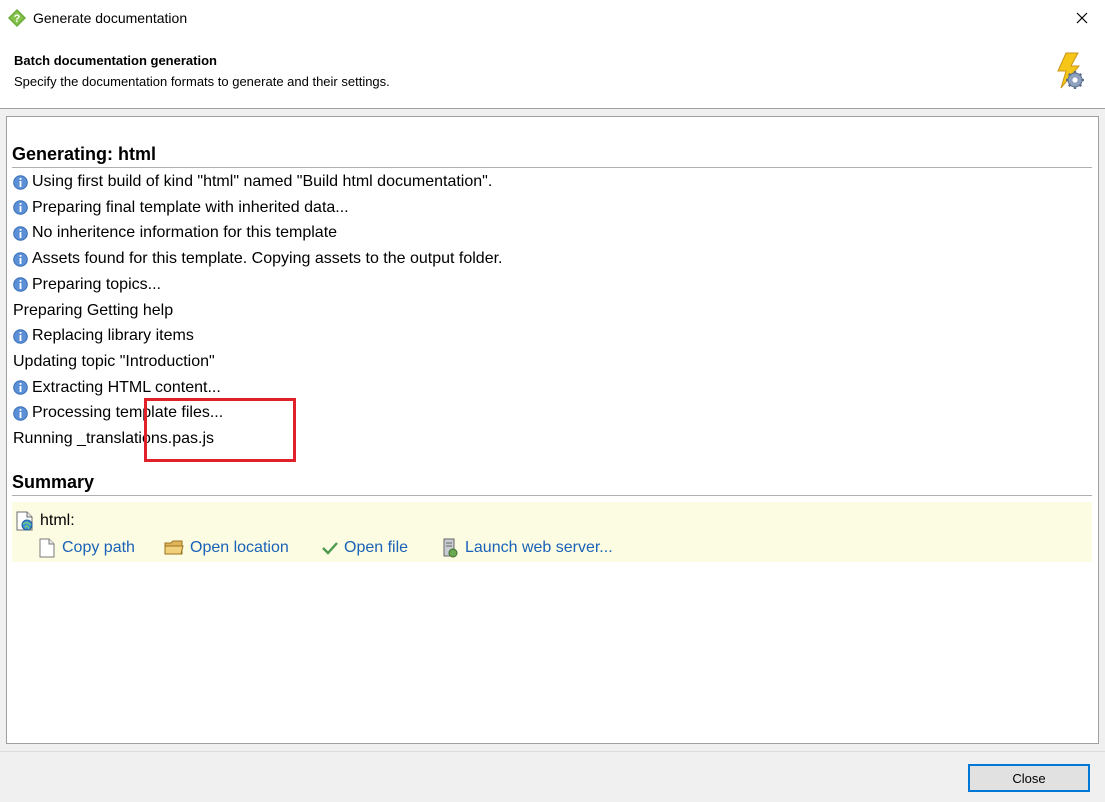  What do you see at coordinates (57, 520) in the screenshot?
I see `output-format-label: html:` at bounding box center [57, 520].